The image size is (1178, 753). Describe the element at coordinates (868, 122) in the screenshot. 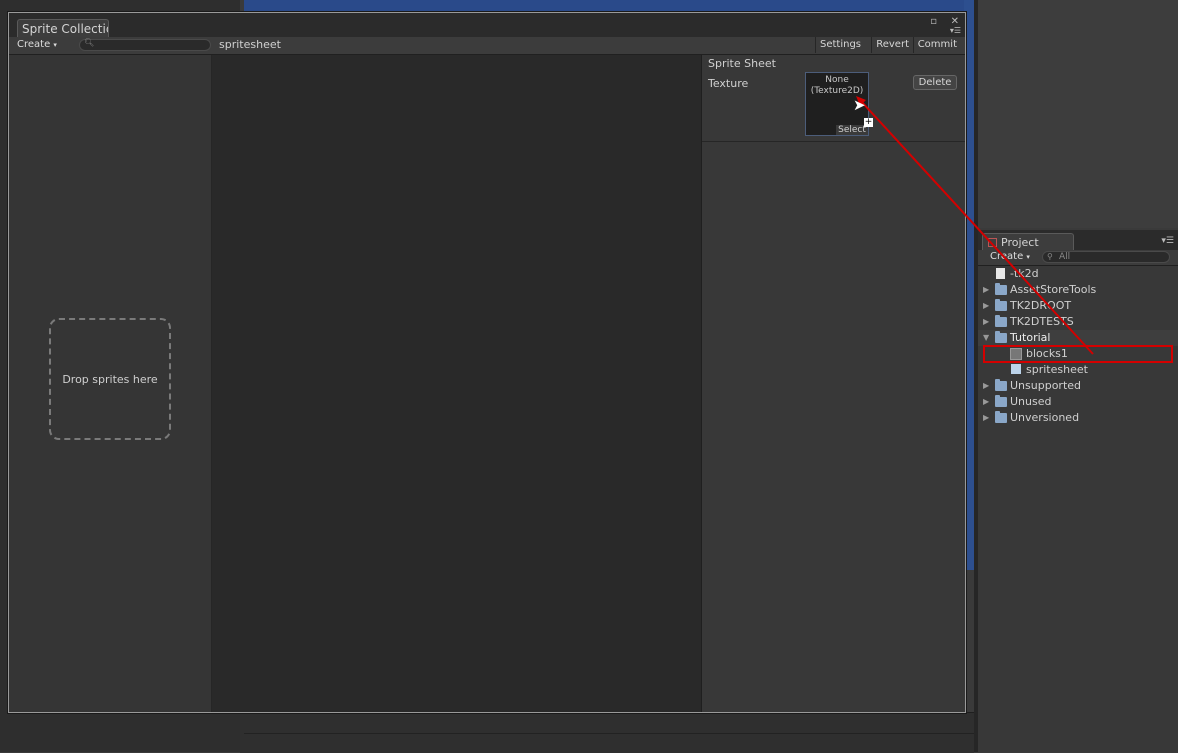

I see `drag-add-icon: +` at that location.